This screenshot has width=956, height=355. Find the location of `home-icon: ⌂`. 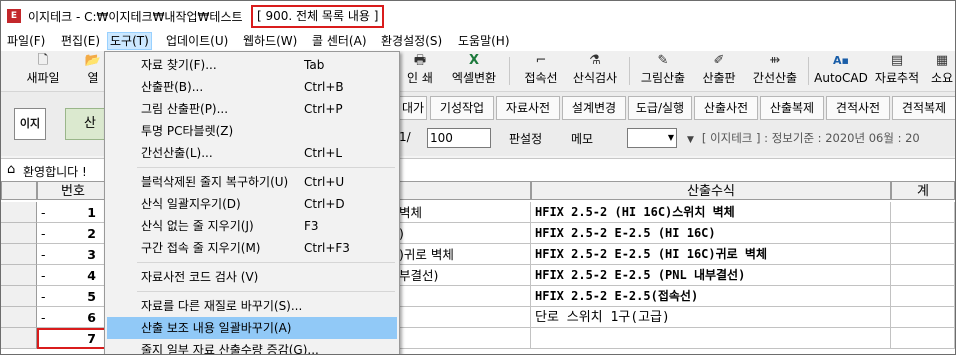

home-icon: ⌂ is located at coordinates (11, 169).